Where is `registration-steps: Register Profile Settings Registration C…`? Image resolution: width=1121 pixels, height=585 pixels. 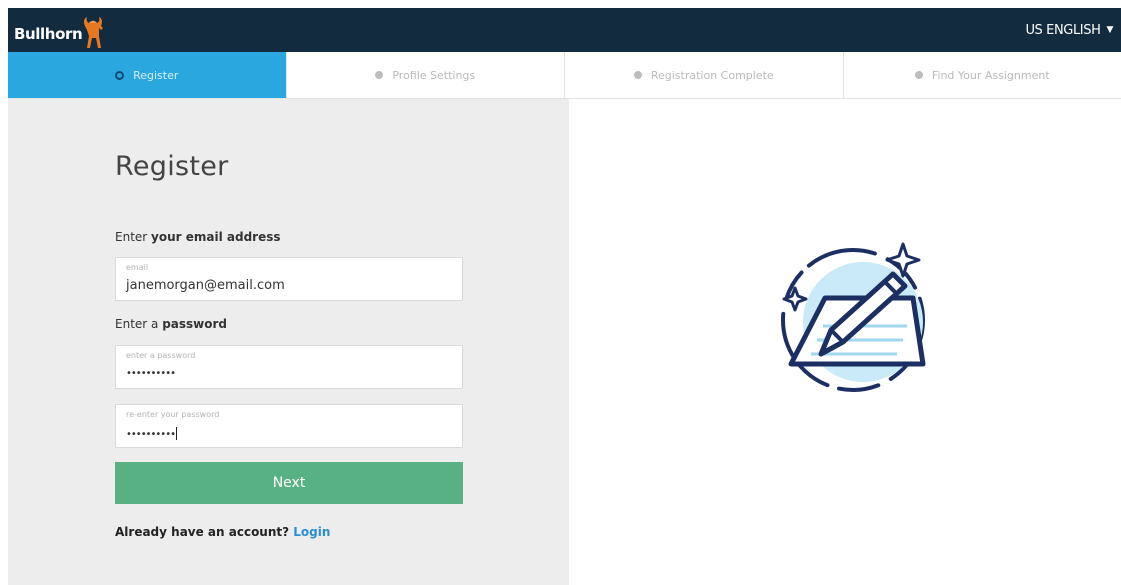
registration-steps: Register Profile Settings Registration C… is located at coordinates (564, 75).